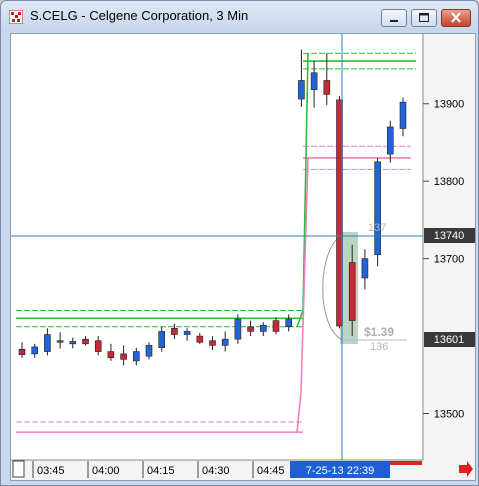 The image size is (479, 486). Describe the element at coordinates (340, 471) in the screenshot. I see `crosshair-time-text: 7-25-13 22:39` at that location.